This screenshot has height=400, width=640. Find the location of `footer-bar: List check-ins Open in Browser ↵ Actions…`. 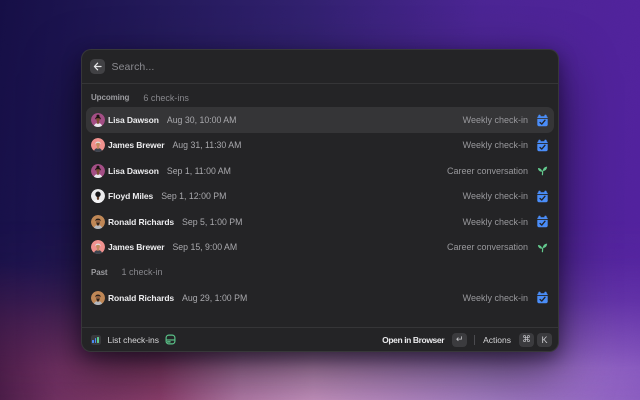

footer-bar: List check-ins Open in Browser ↵ Actions… is located at coordinates (320, 339).